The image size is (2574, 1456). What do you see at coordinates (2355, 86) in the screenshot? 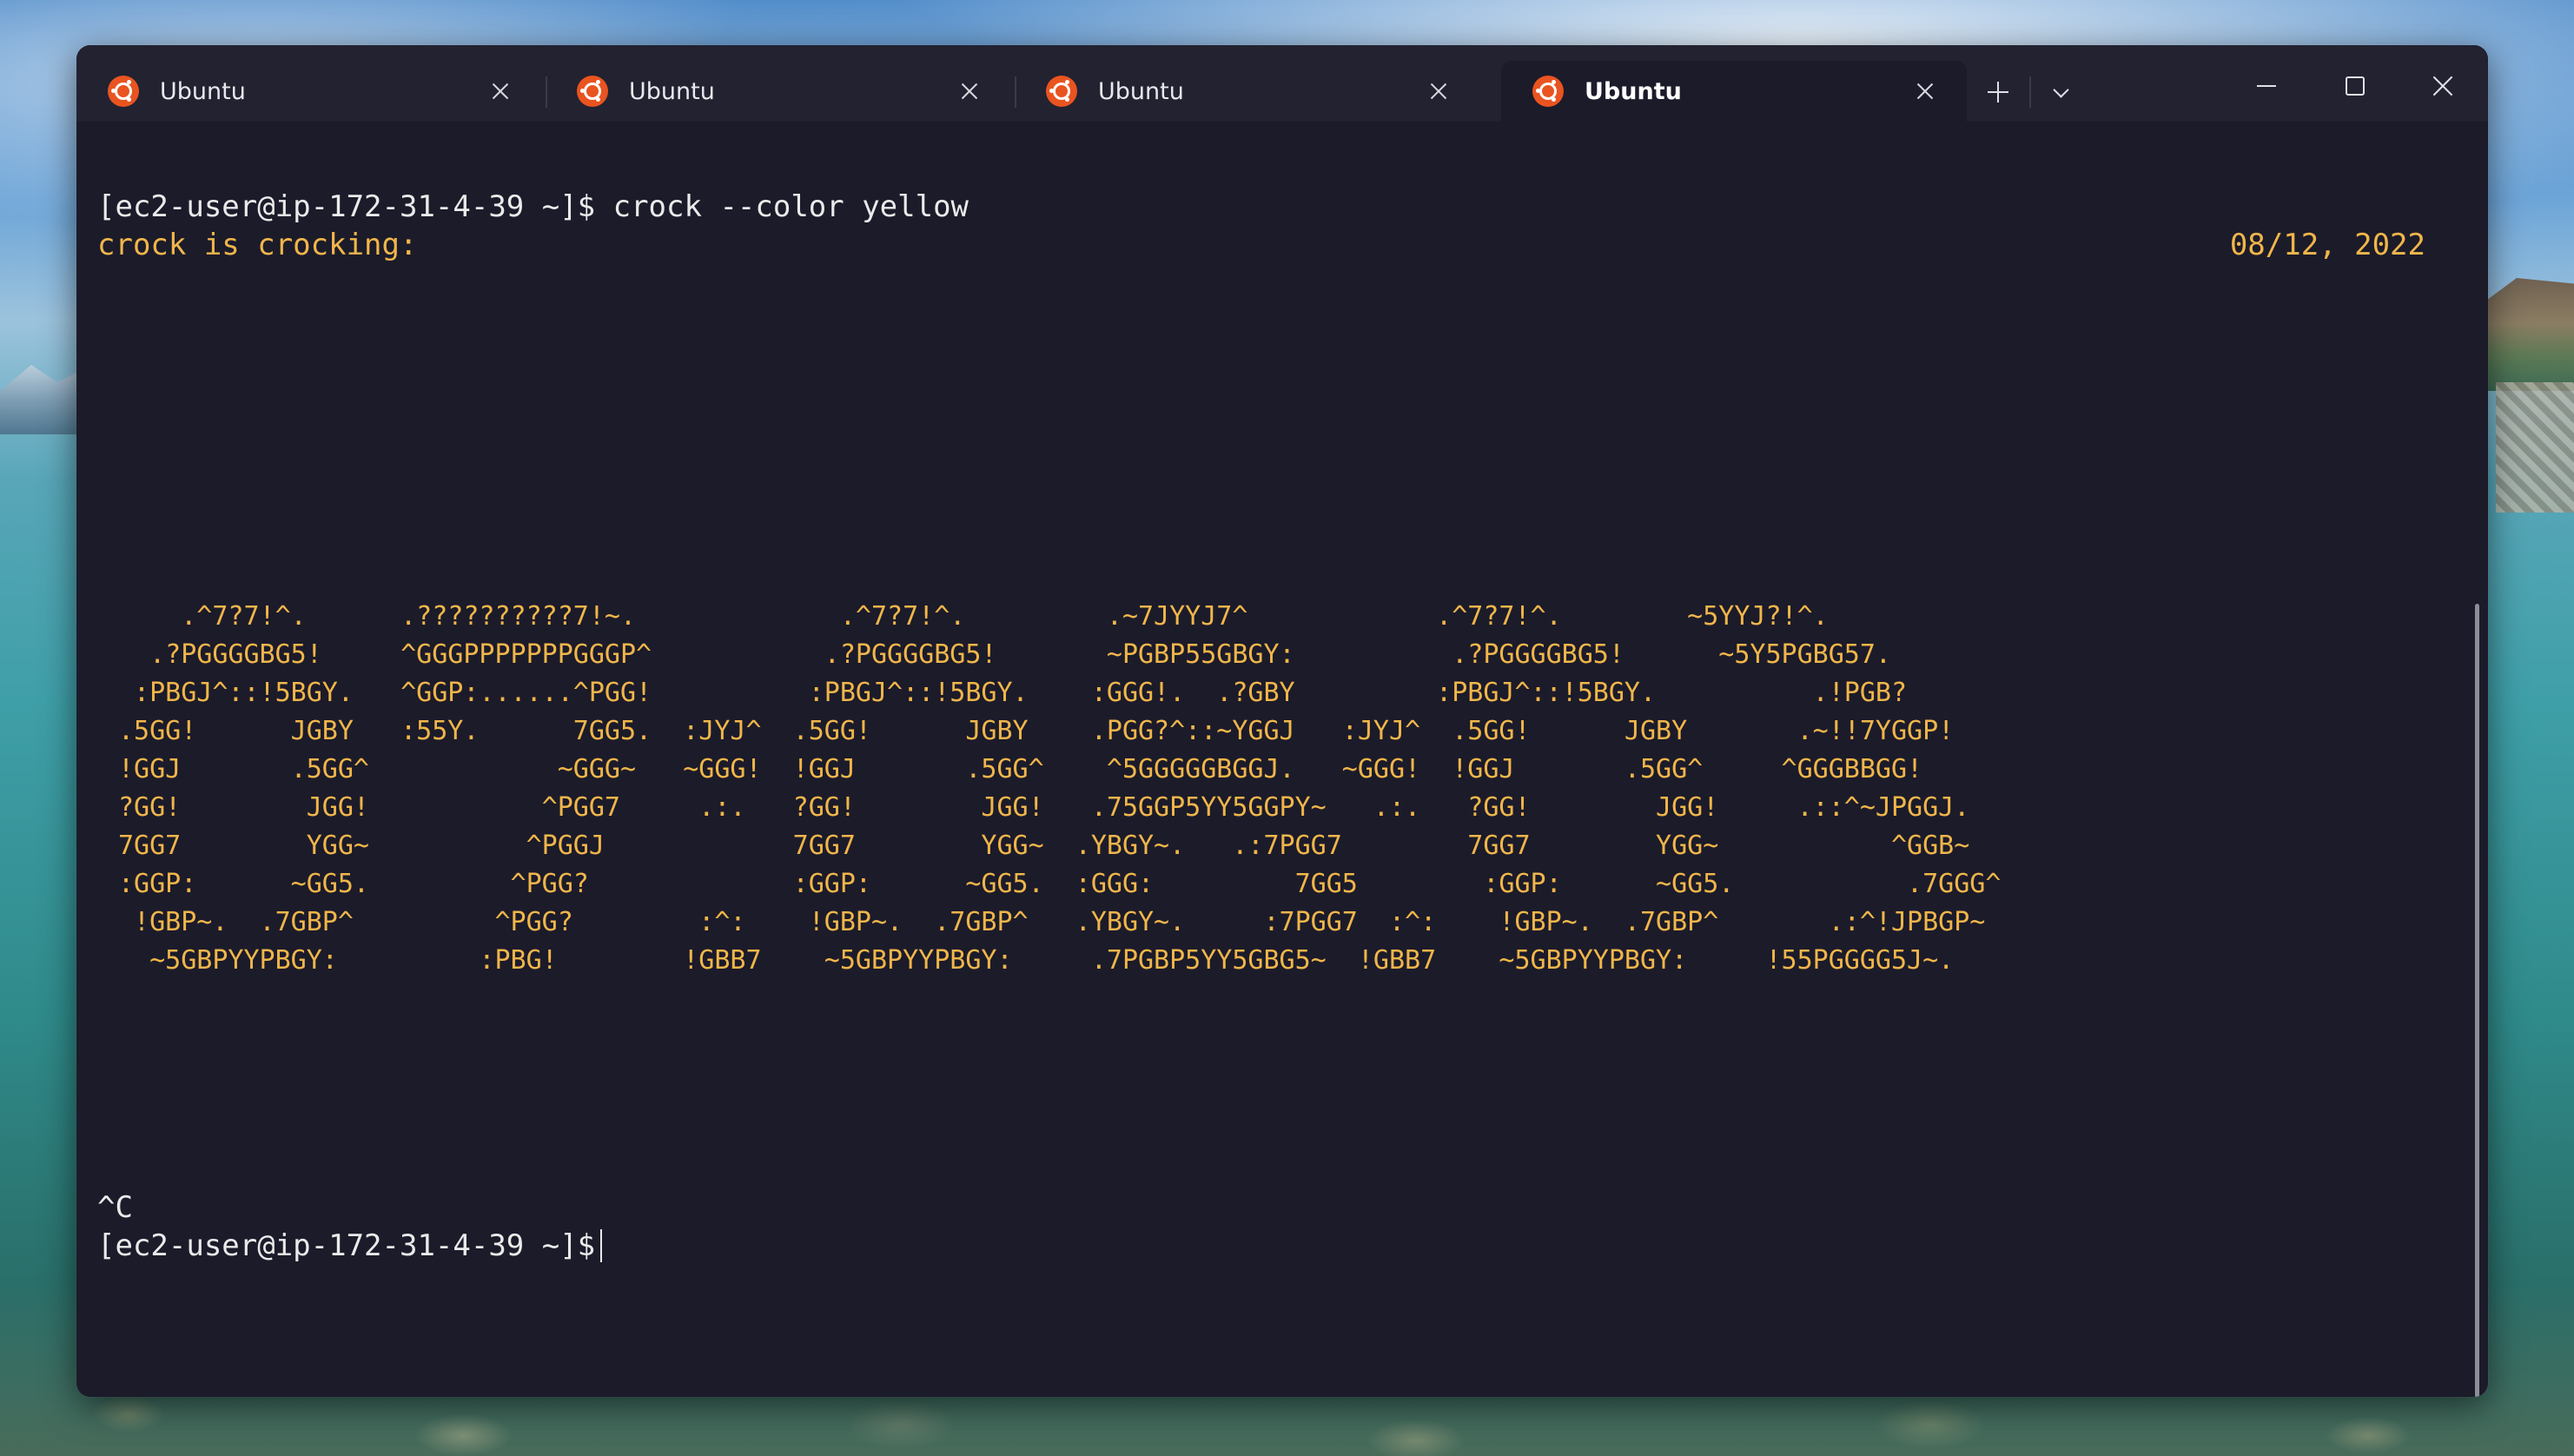
I see `maximize-button` at bounding box center [2355, 86].